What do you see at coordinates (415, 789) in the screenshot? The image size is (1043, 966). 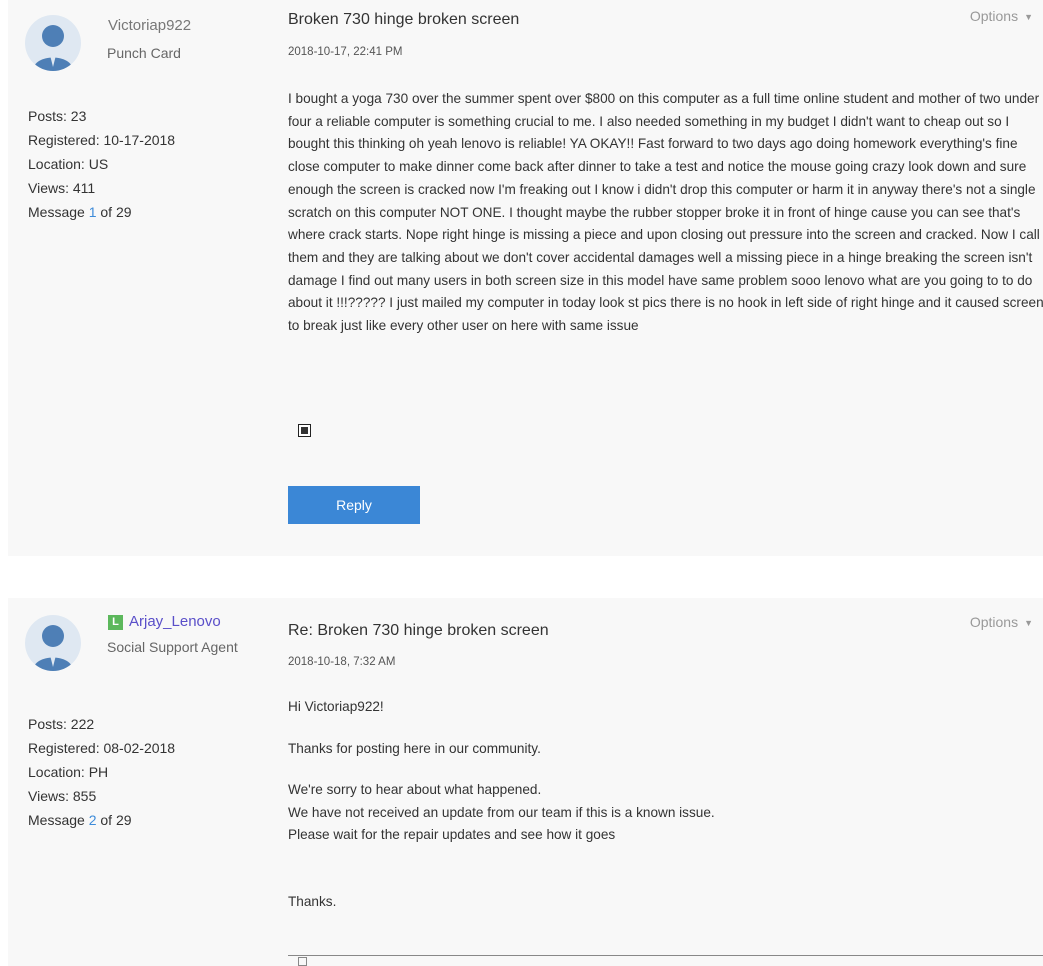 I see `body-paragraph: We're sorry to hear about what happened.` at bounding box center [415, 789].